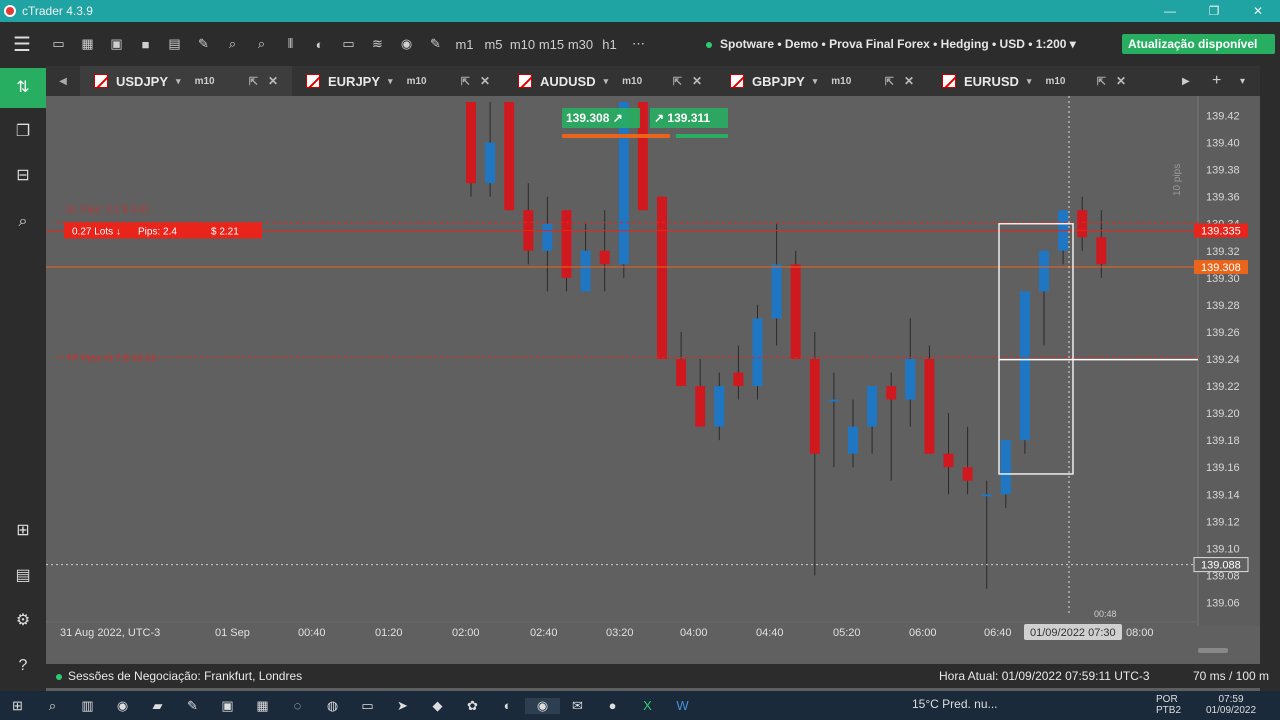 The height and width of the screenshot is (720, 1280). Describe the element at coordinates (63, 81) in the screenshot. I see `scroll-left-icon: ◀` at that location.